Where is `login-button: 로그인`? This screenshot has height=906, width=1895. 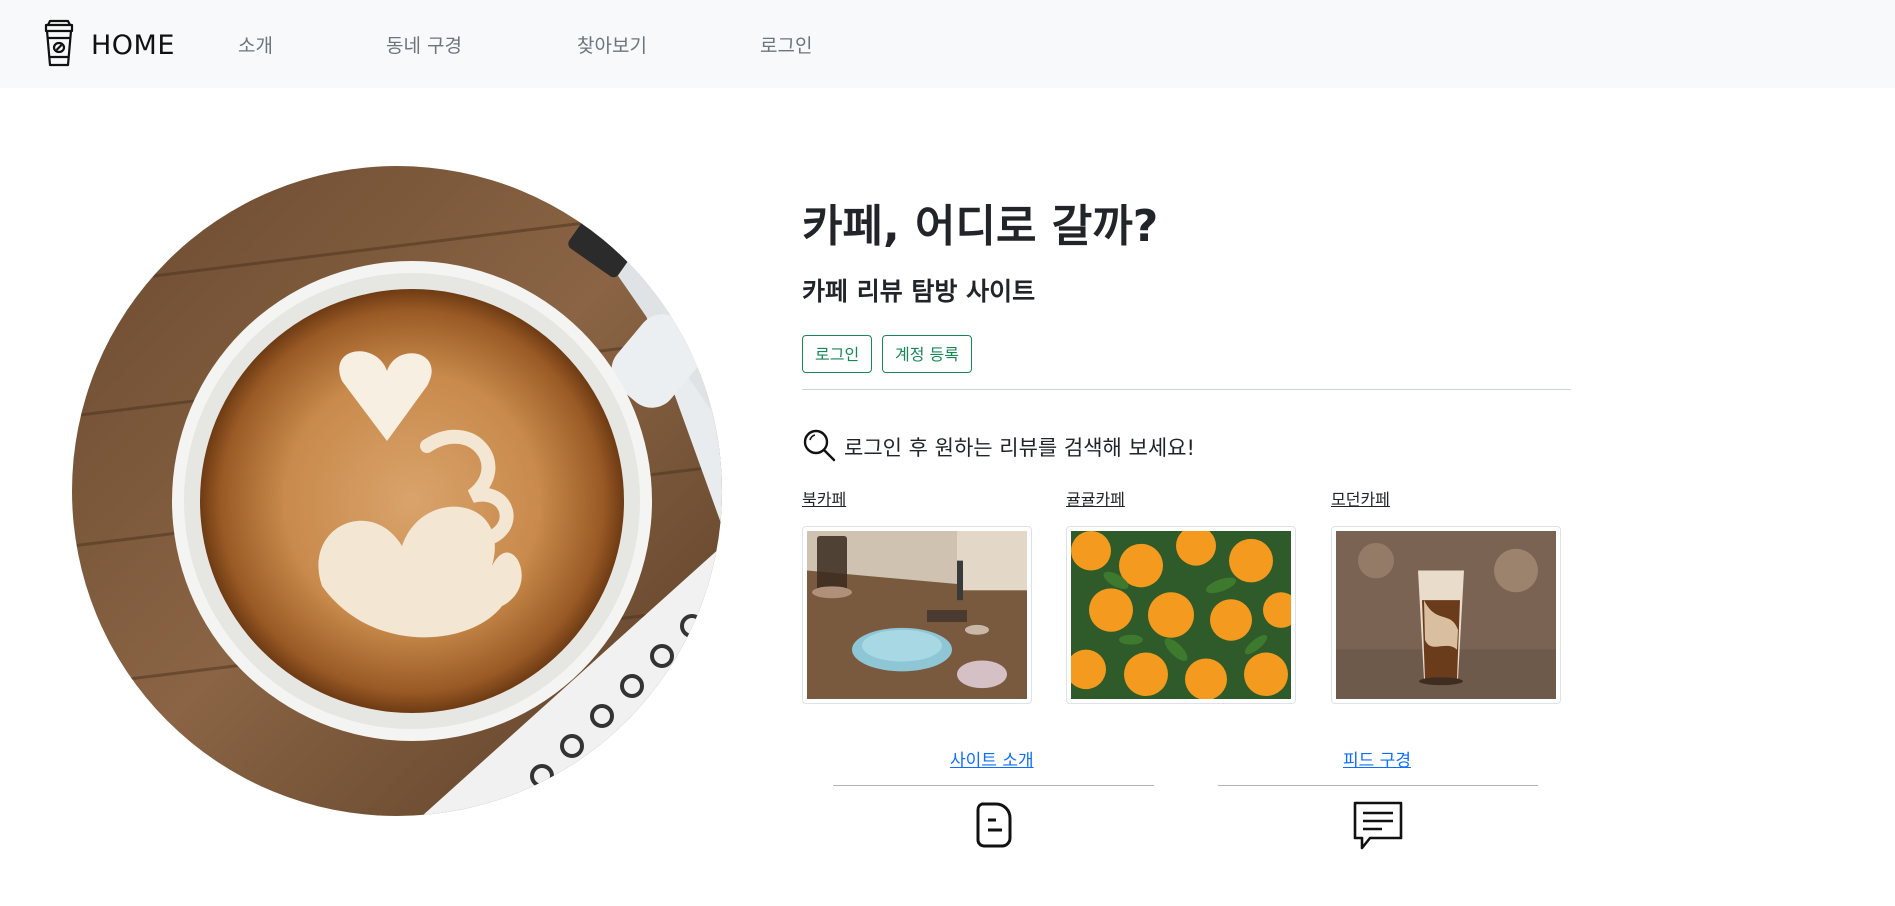 login-button: 로그인 is located at coordinates (837, 354).